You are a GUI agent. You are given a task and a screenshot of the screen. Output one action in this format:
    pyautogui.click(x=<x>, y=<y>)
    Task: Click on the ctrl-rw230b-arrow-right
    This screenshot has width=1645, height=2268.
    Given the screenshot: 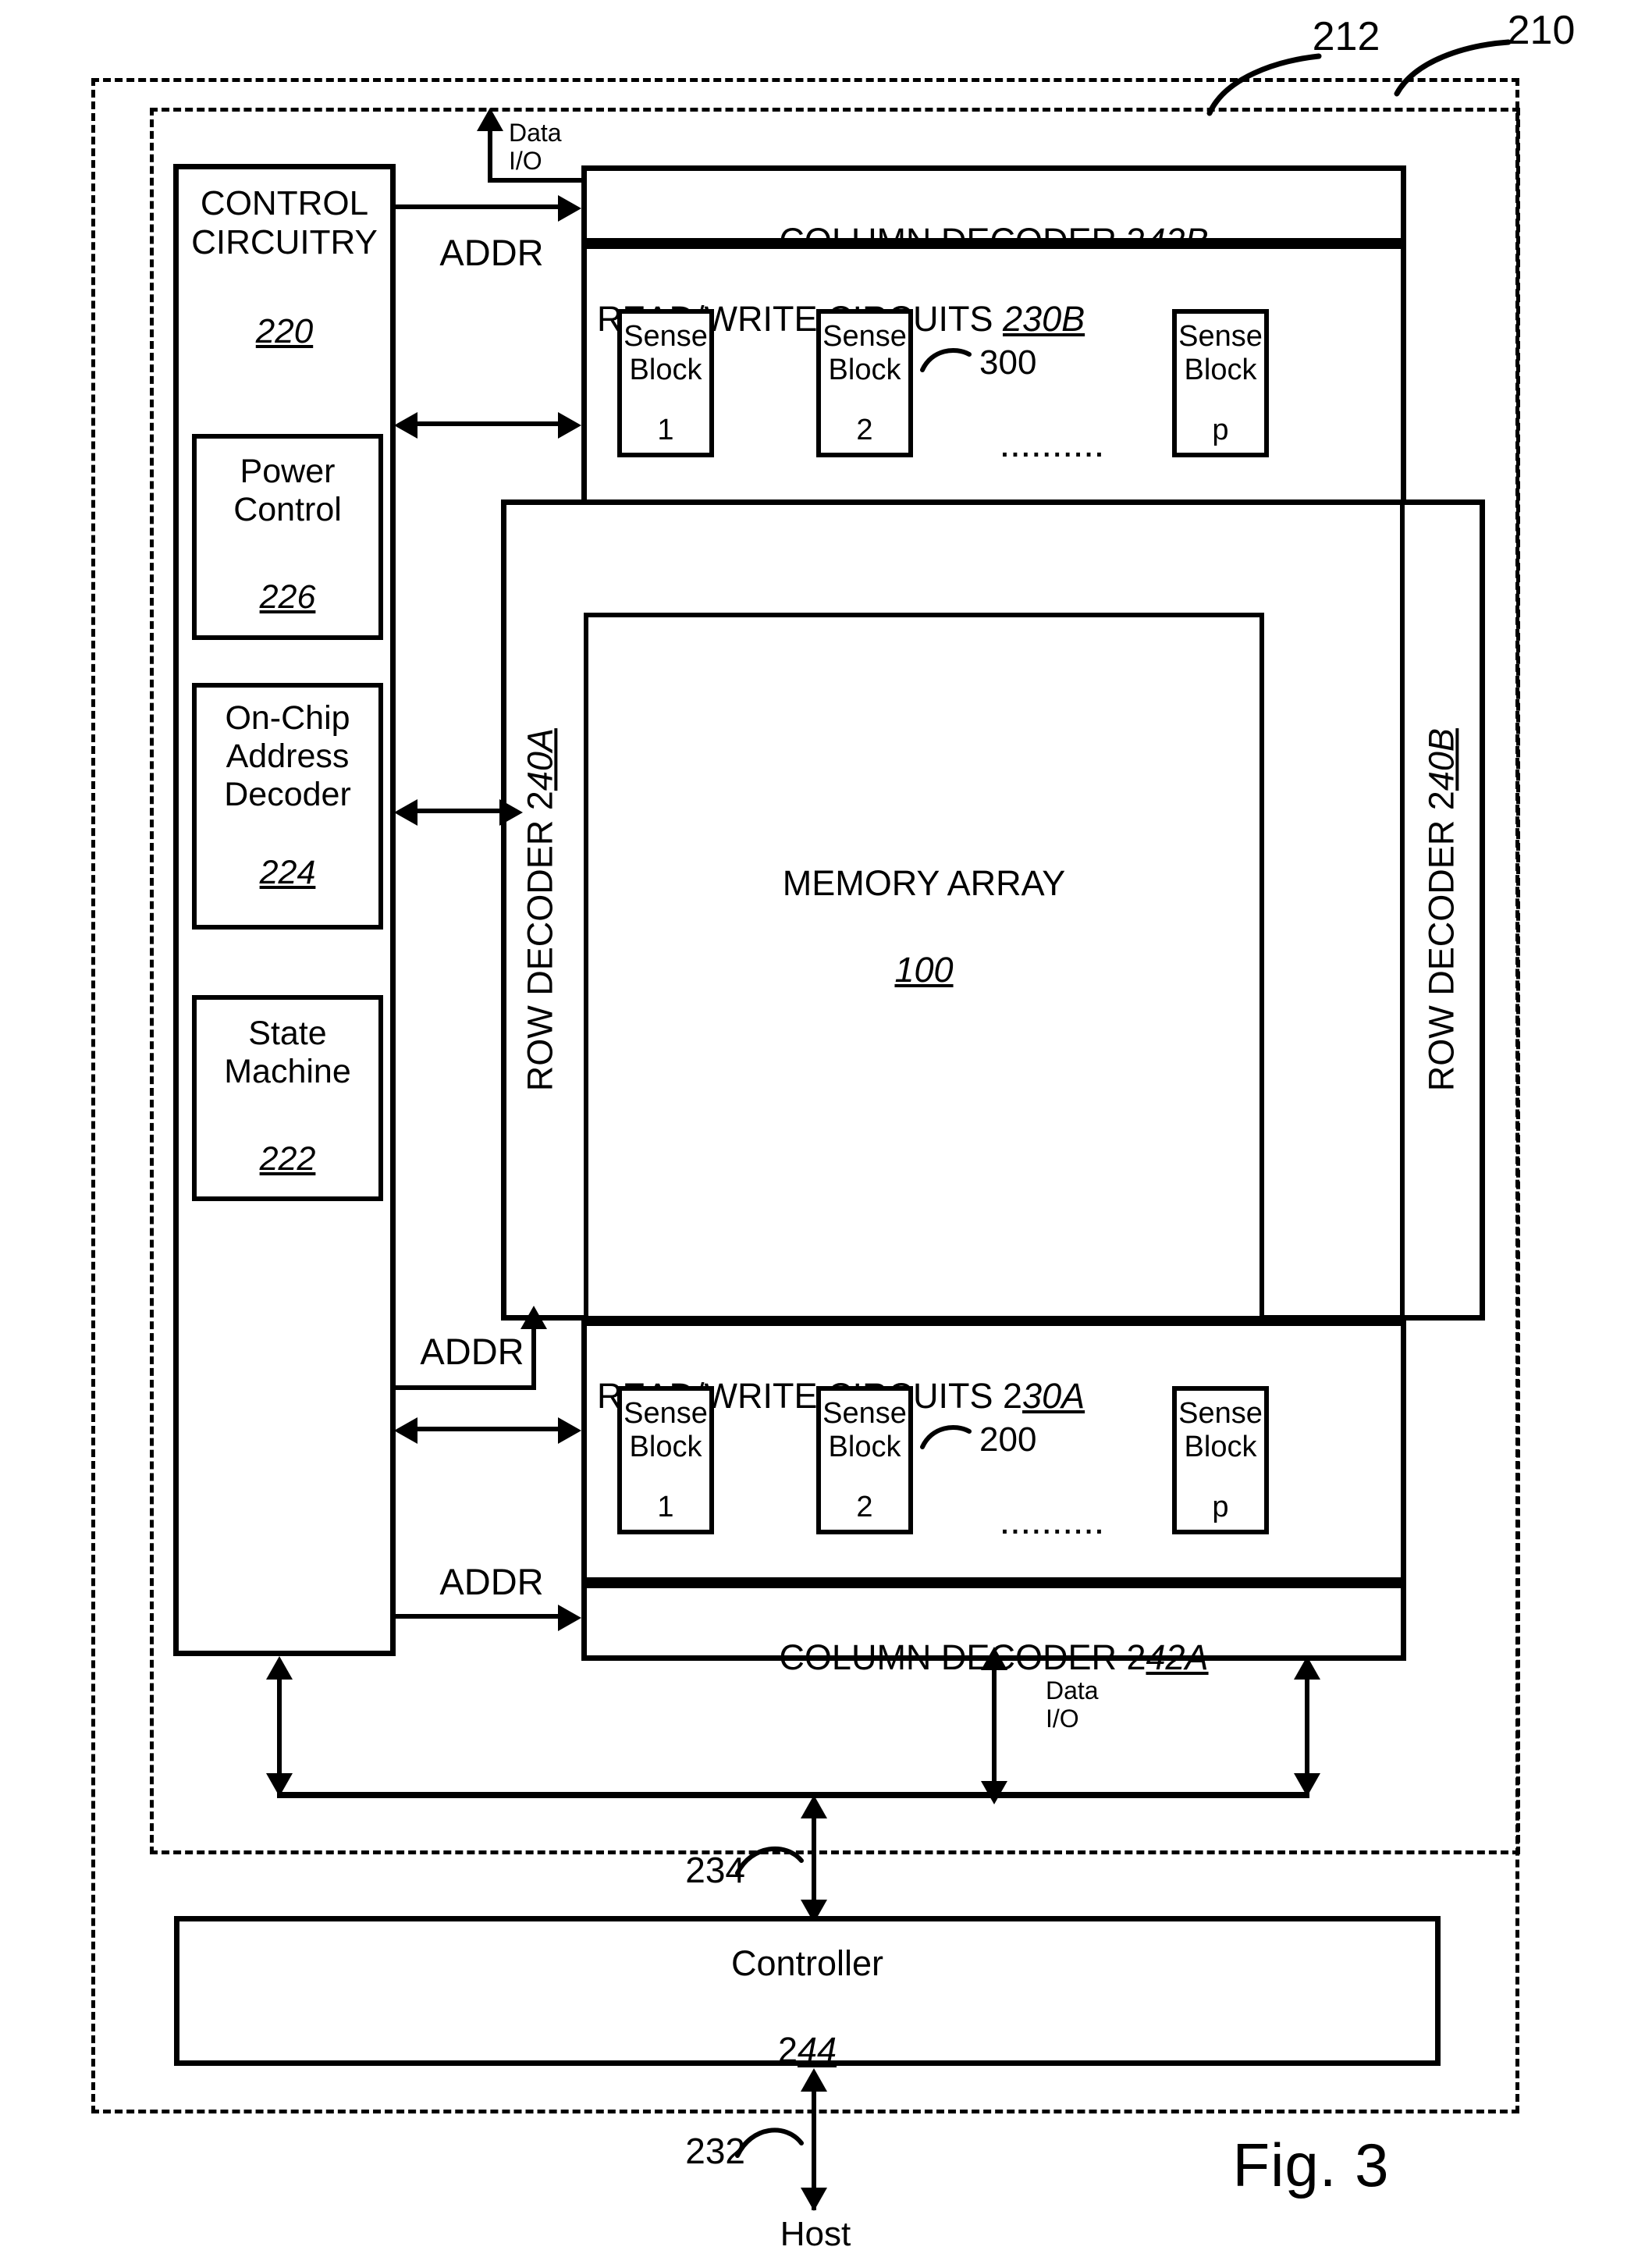 What is the action you would take?
    pyautogui.click(x=569, y=426)
    